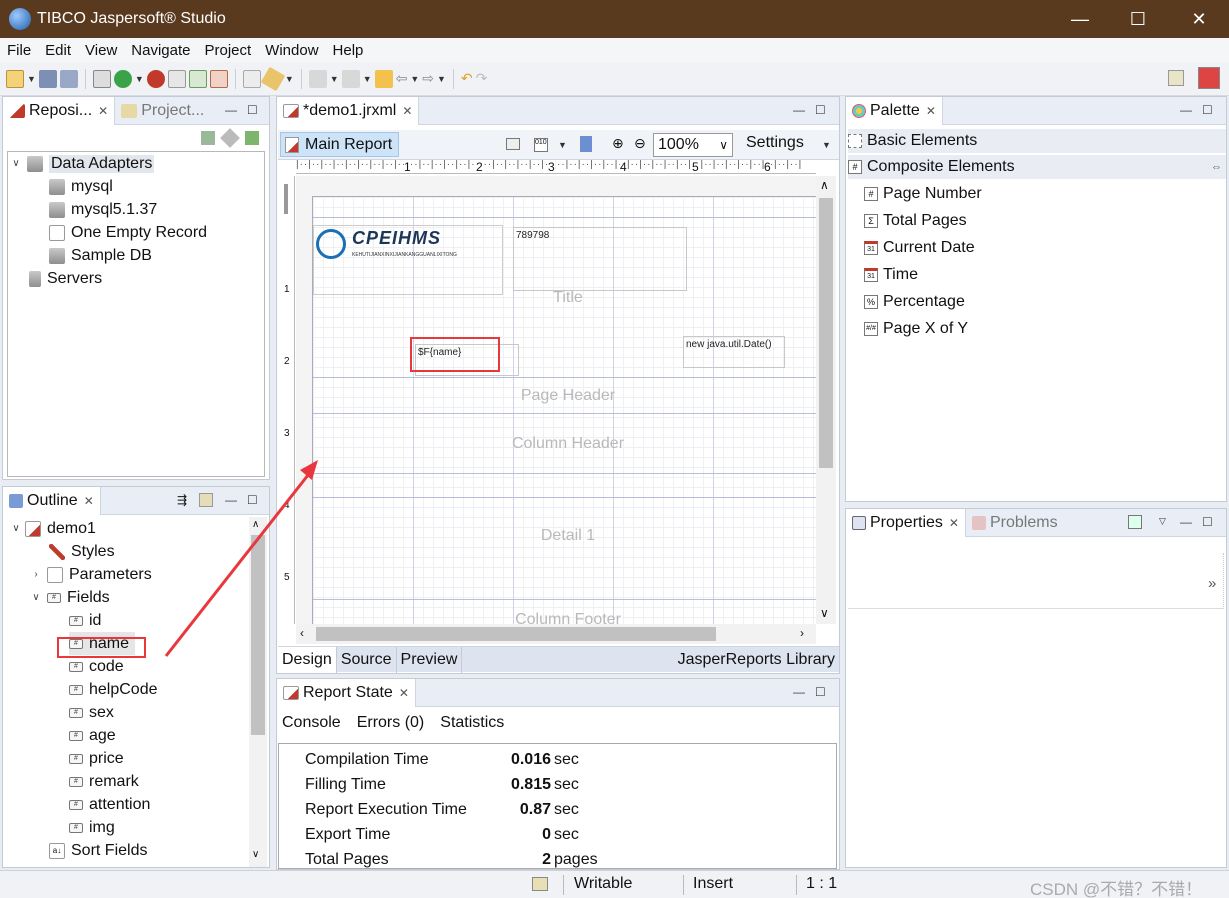  What do you see at coordinates (348, 50) in the screenshot?
I see `menu-help: Help` at bounding box center [348, 50].